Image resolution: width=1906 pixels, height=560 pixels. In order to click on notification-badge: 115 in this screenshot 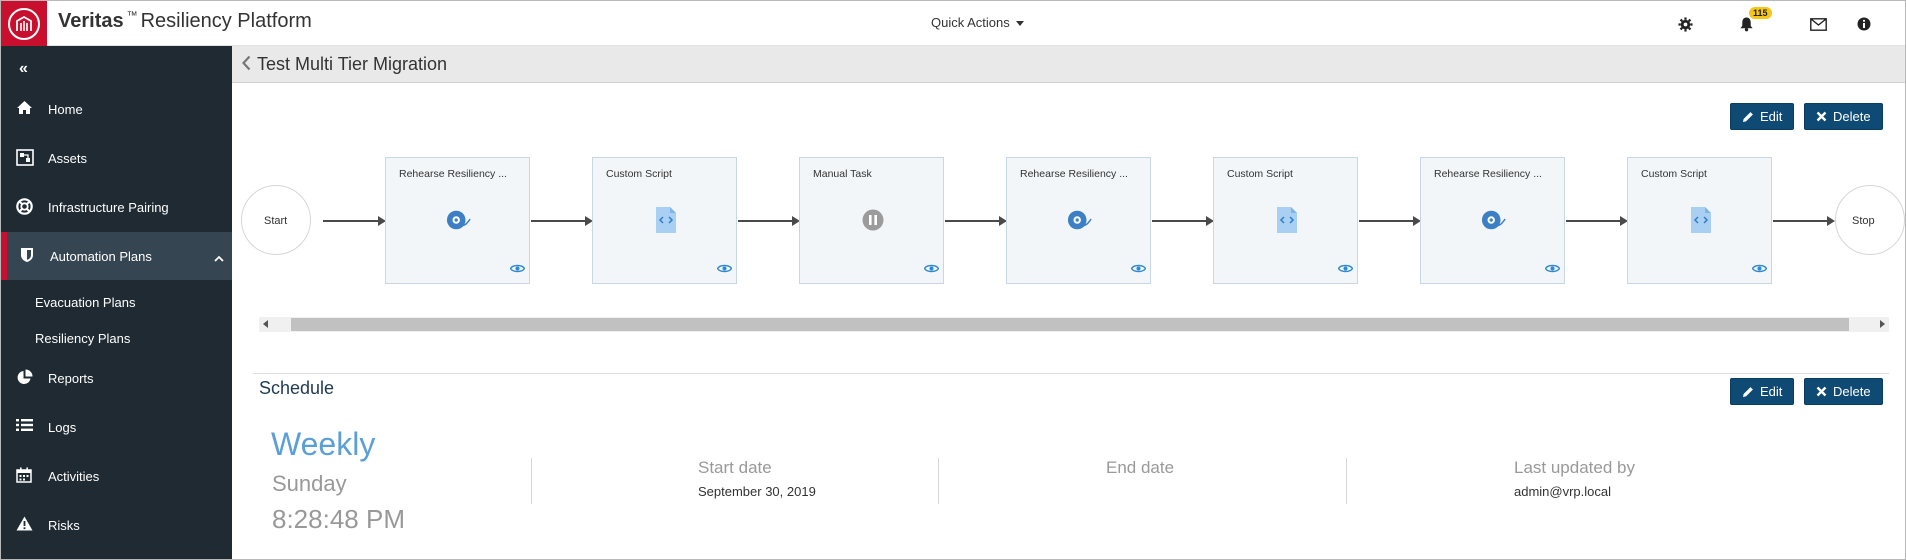, I will do `click(1760, 13)`.